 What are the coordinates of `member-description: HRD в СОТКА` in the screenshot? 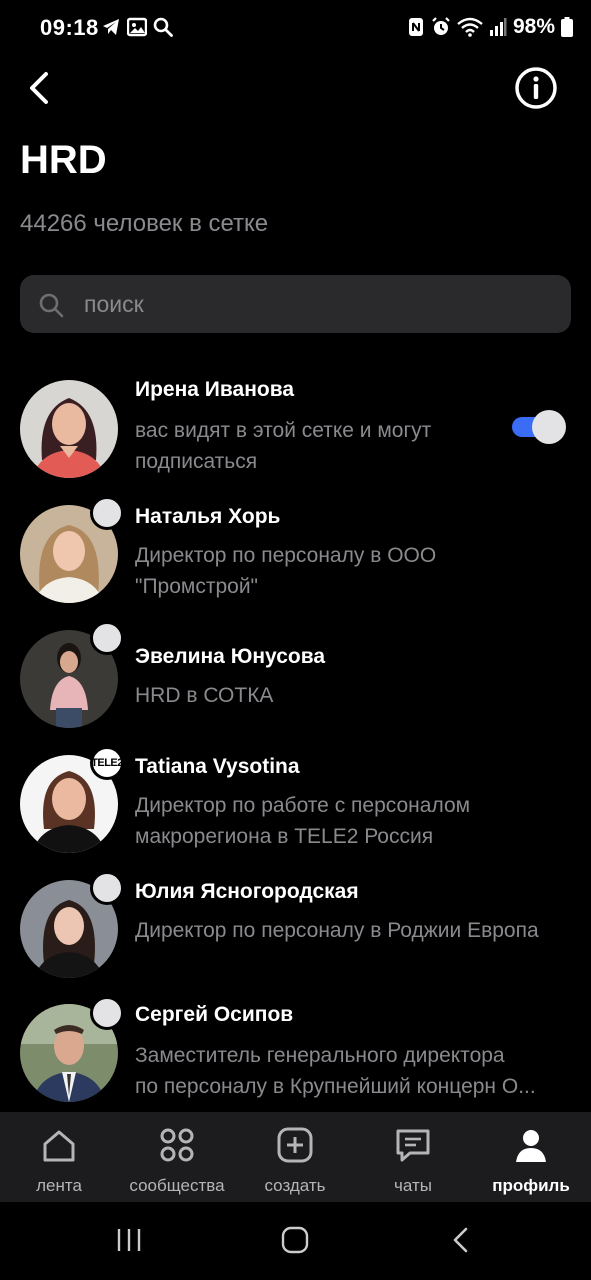 It's located at (204, 695).